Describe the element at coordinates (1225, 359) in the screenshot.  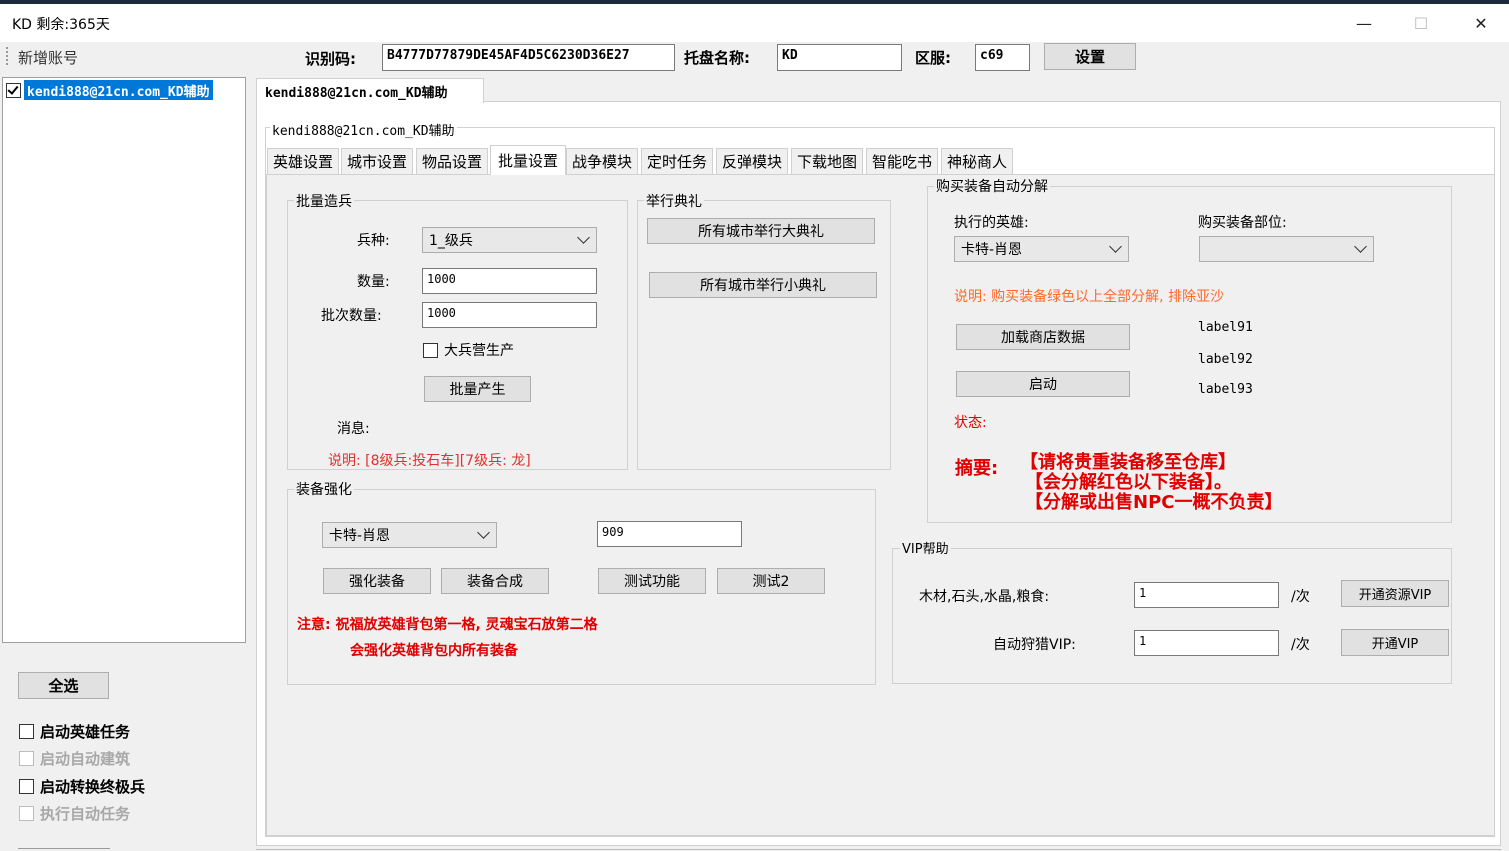
I see `label92: label92` at that location.